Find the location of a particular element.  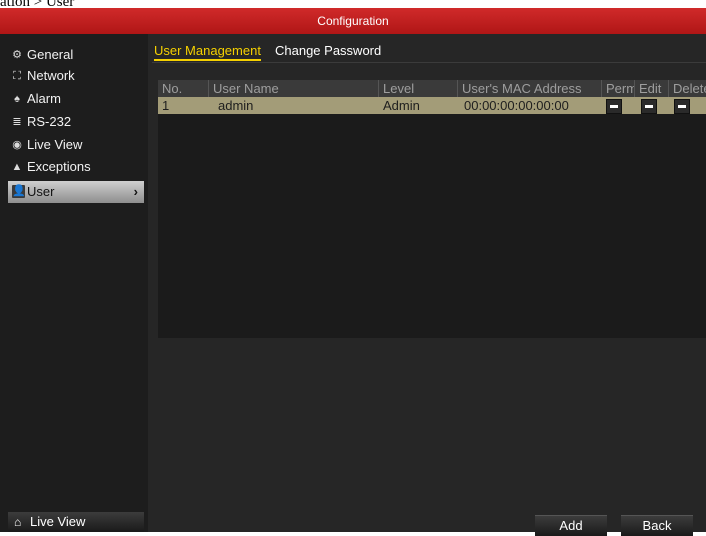

chevron-right-icon: › is located at coordinates (135, 191).